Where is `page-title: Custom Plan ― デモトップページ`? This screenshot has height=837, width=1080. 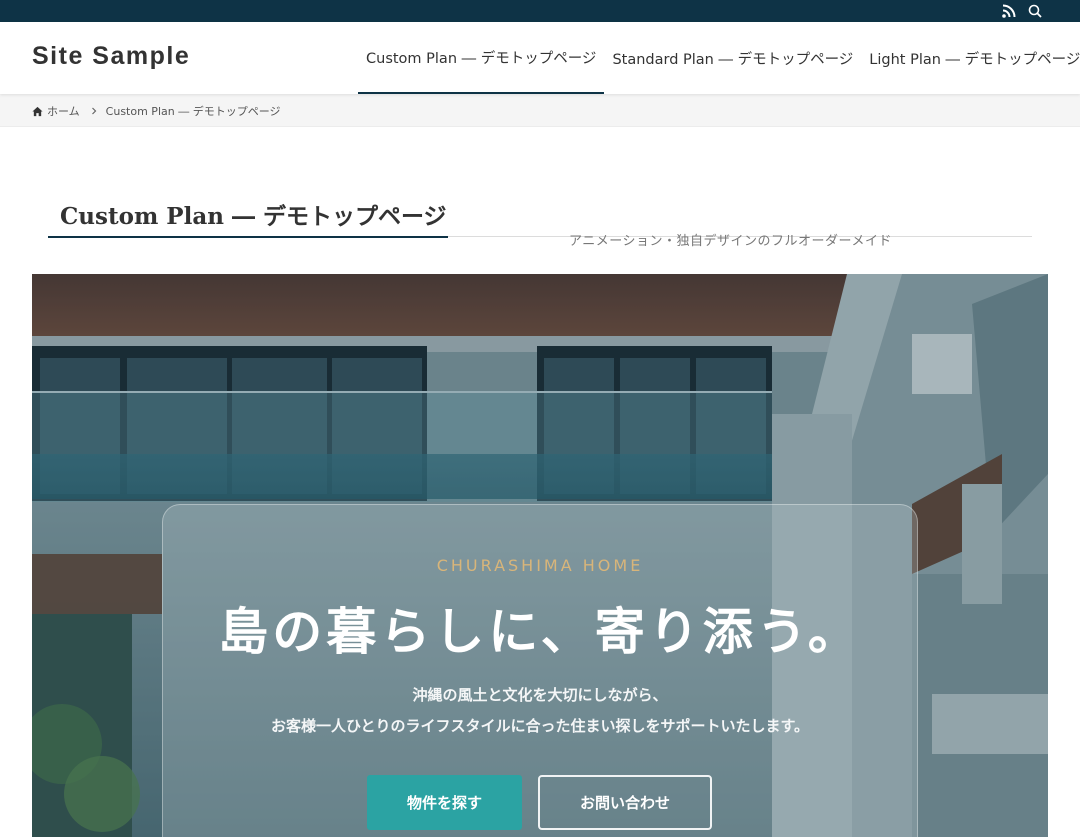 page-title: Custom Plan ― デモトップページ is located at coordinates (253, 216).